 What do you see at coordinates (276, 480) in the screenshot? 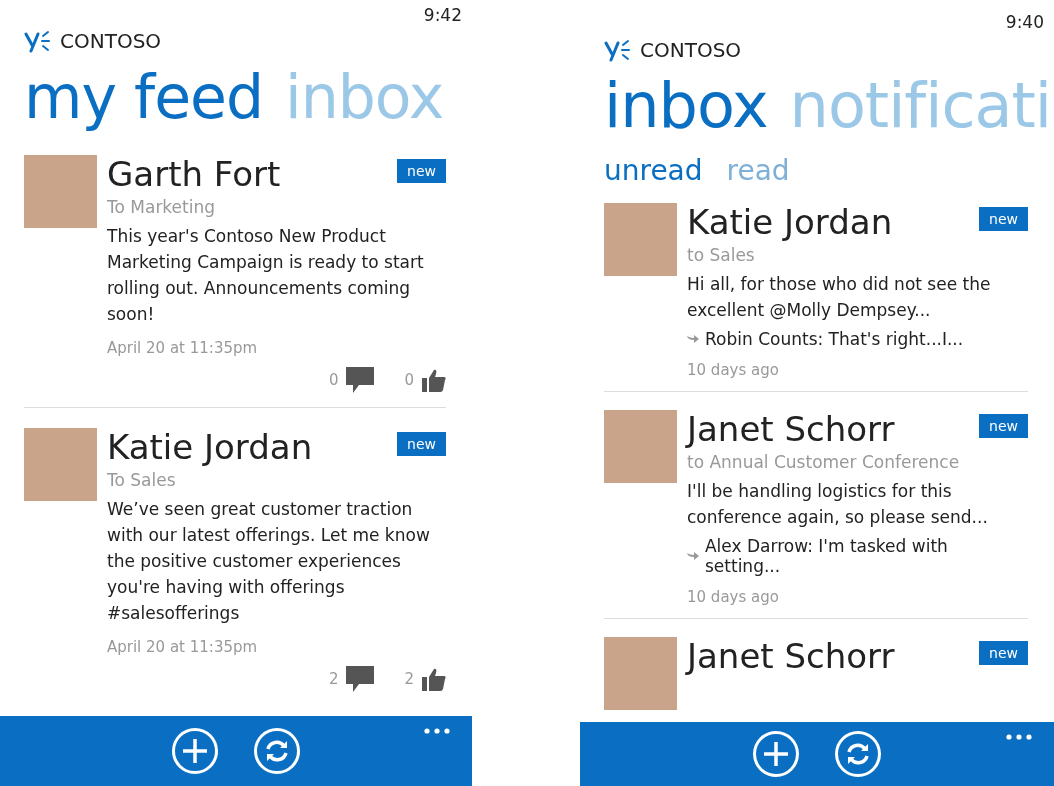
I see `recipient-group: To Sales` at bounding box center [276, 480].